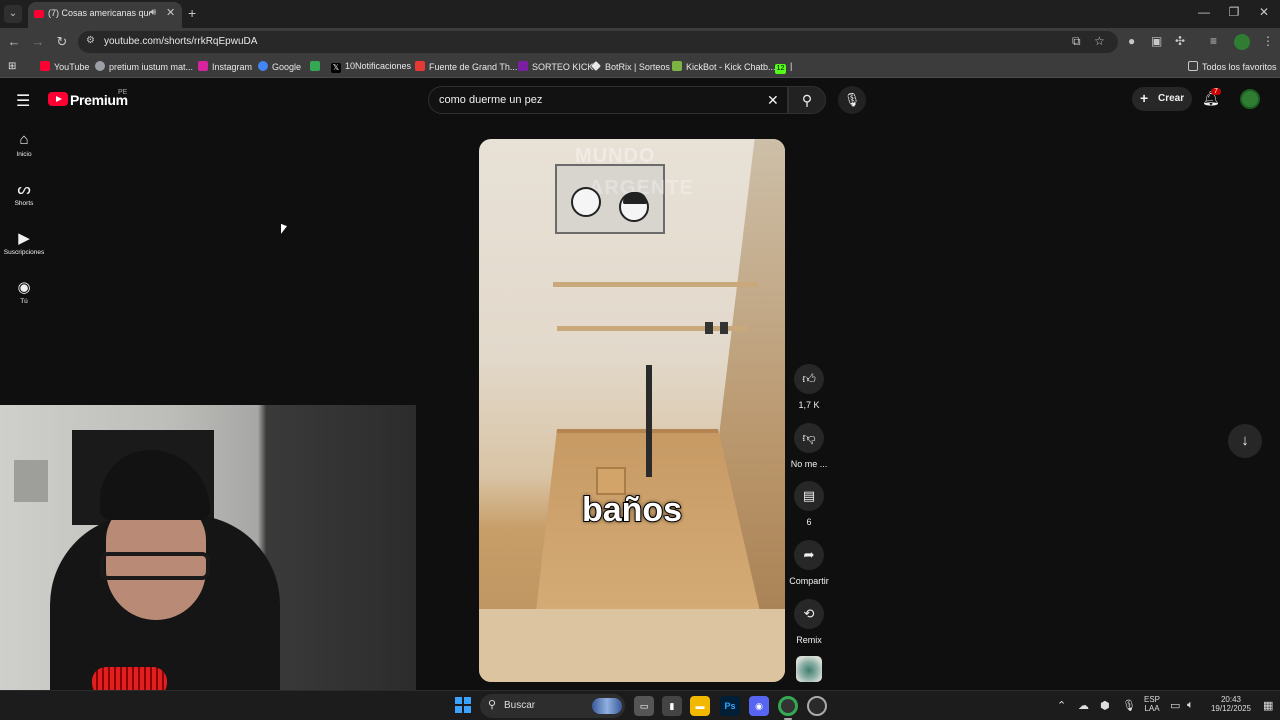 The height and width of the screenshot is (720, 1280). What do you see at coordinates (1171, 98) in the screenshot?
I see `create-label: Crear` at bounding box center [1171, 98].